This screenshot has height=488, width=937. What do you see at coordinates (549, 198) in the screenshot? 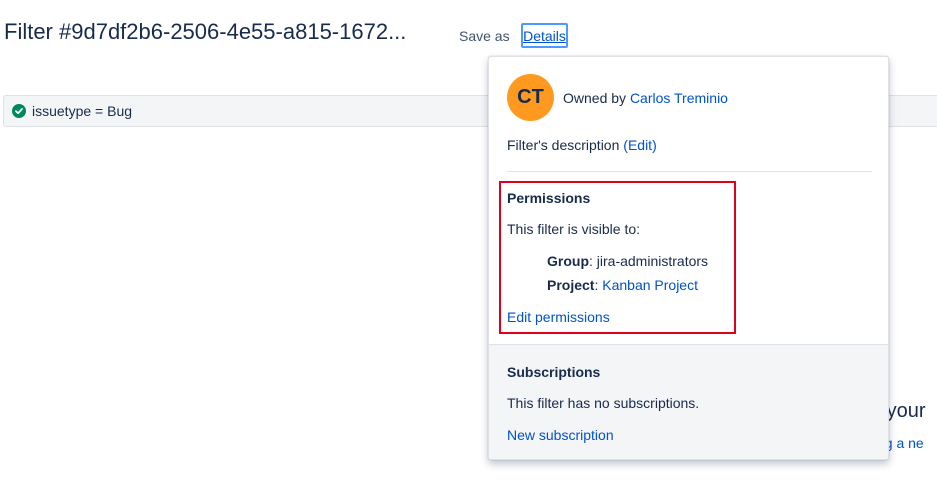
I see `permissions-title: Permissions` at bounding box center [549, 198].